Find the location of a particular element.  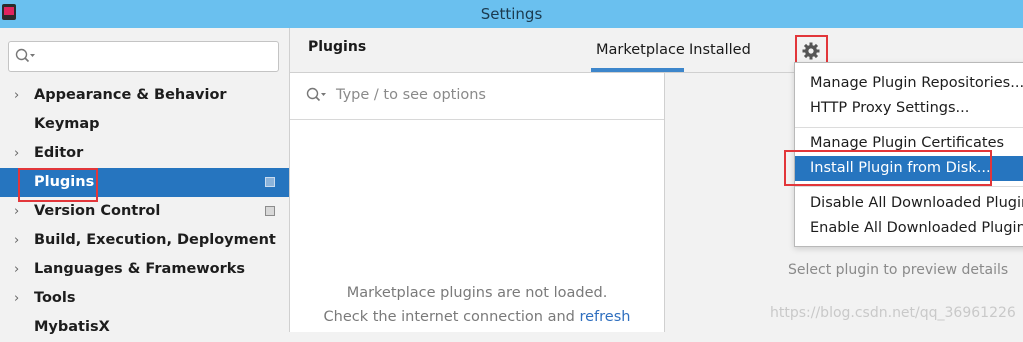

window-title: Settings is located at coordinates (511, 14).